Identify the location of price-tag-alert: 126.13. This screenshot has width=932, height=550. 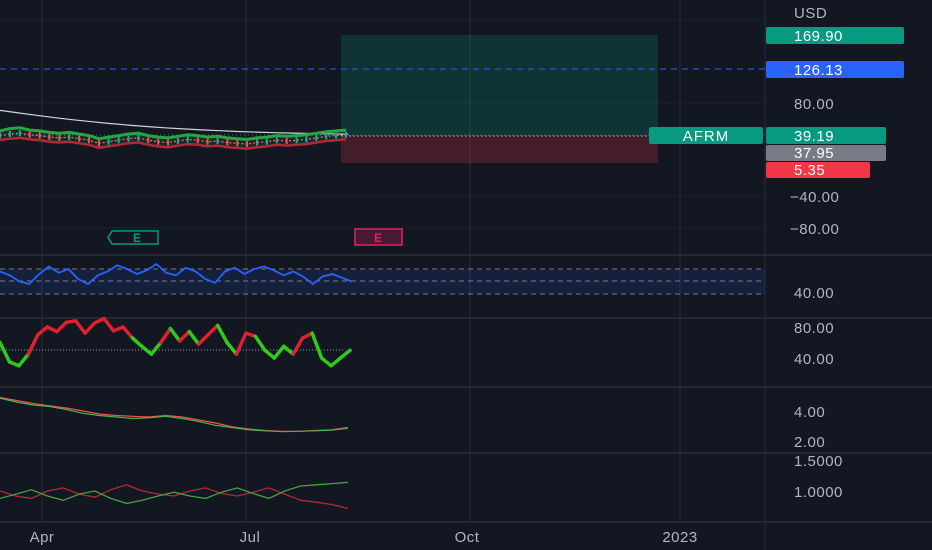
(835, 70).